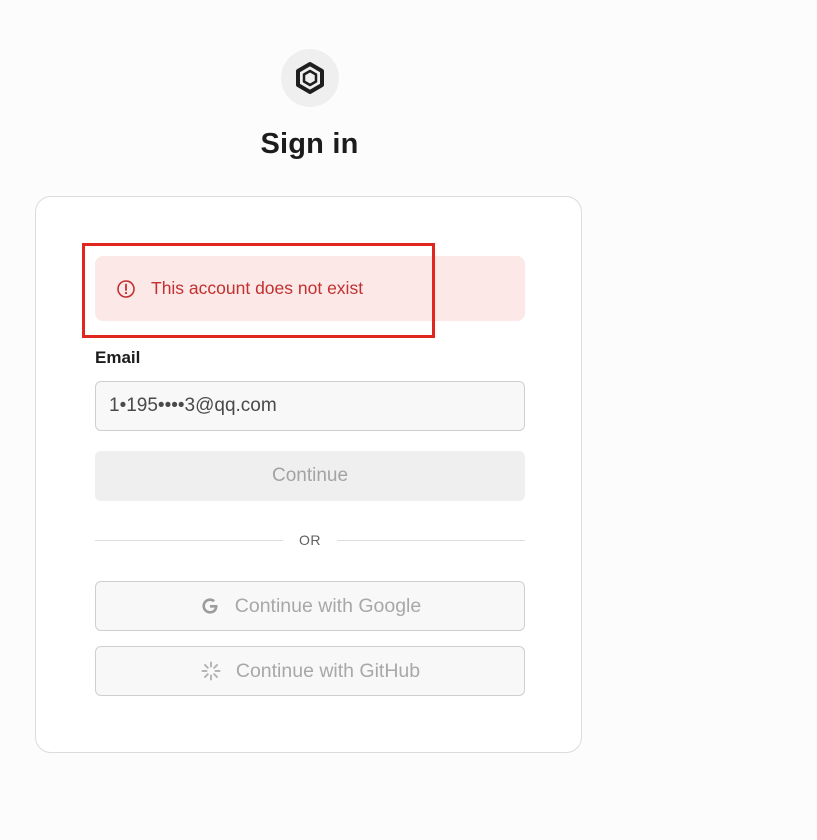 This screenshot has width=817, height=840. I want to click on continue-with-google-button: Continue with Google, so click(310, 606).